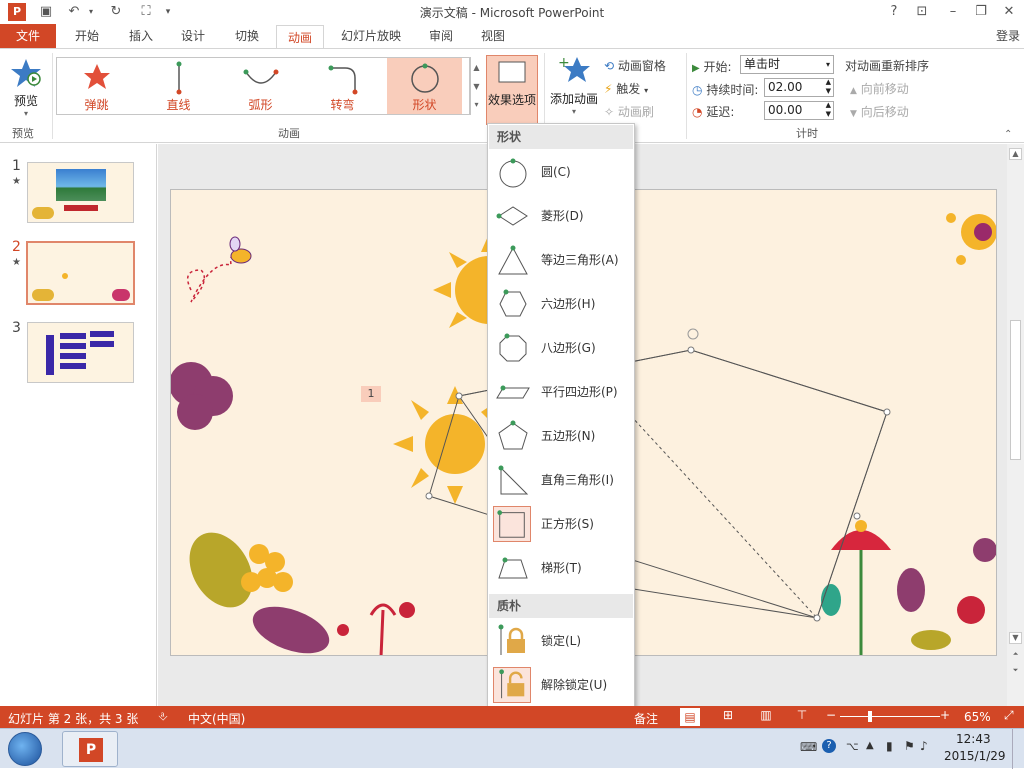 The image size is (1024, 769). I want to click on animation-painter-button: ✧ 动画刷, so click(644, 112).